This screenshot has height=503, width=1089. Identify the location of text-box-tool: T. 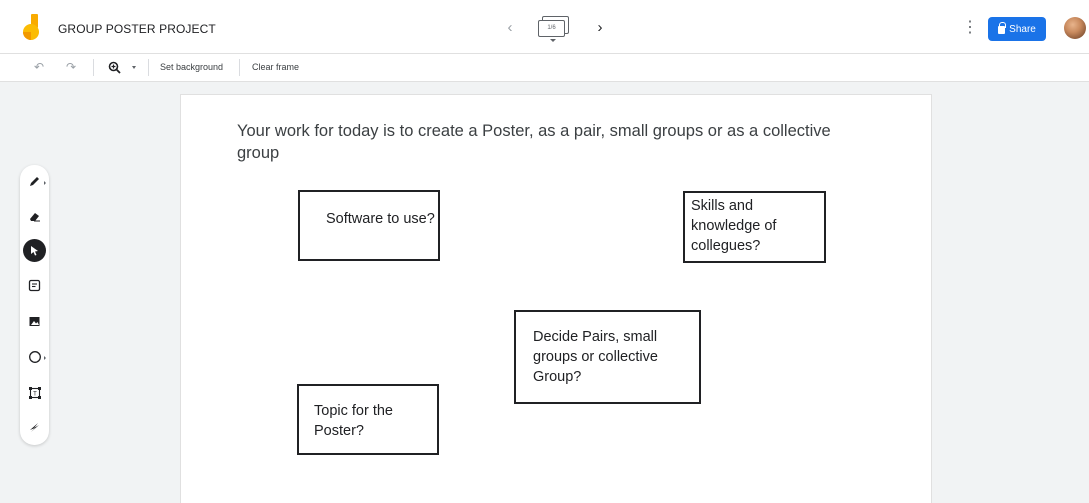
(34, 392).